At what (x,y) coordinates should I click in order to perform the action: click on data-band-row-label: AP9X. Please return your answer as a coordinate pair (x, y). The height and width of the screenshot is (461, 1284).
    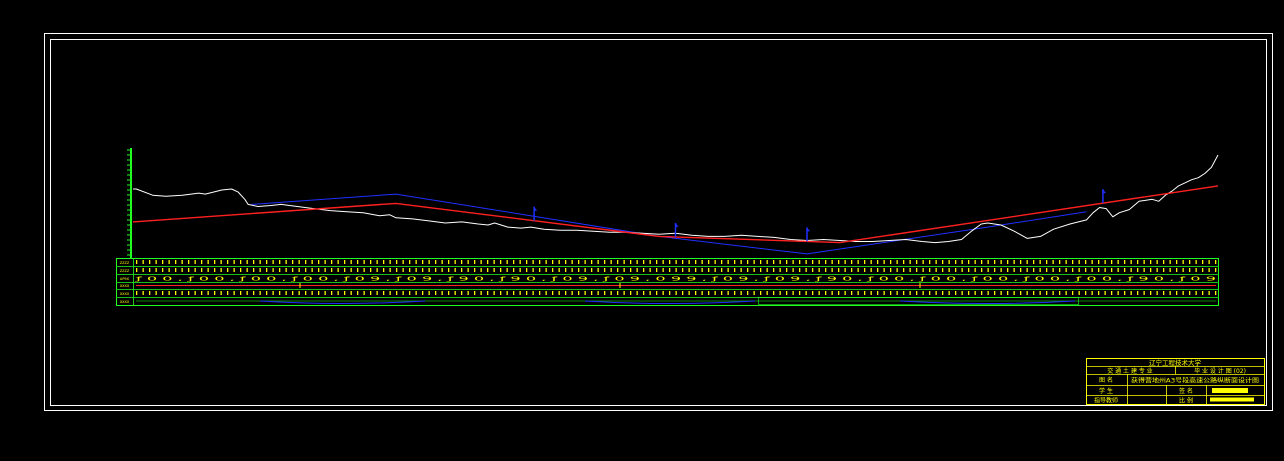
    Looking at the image, I should click on (125, 279).